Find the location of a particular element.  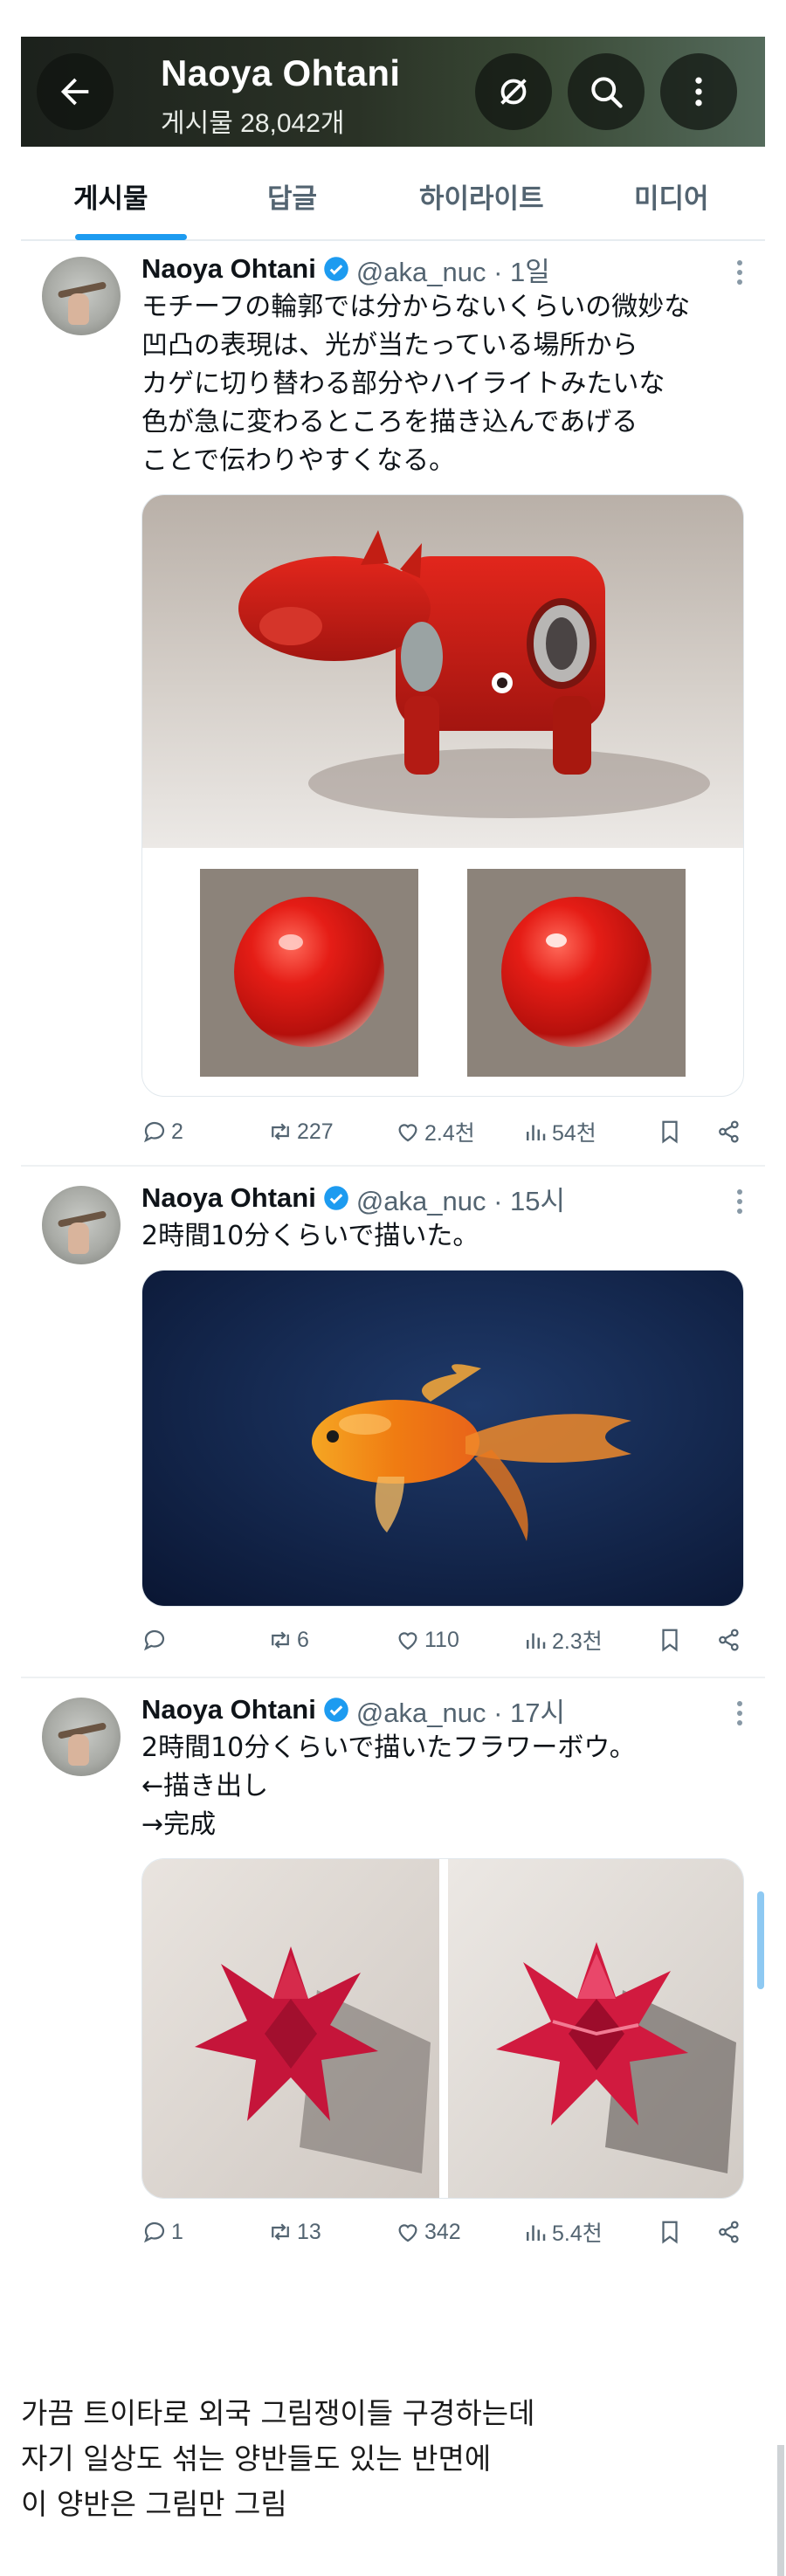

like-count: 110 is located at coordinates (441, 1639).